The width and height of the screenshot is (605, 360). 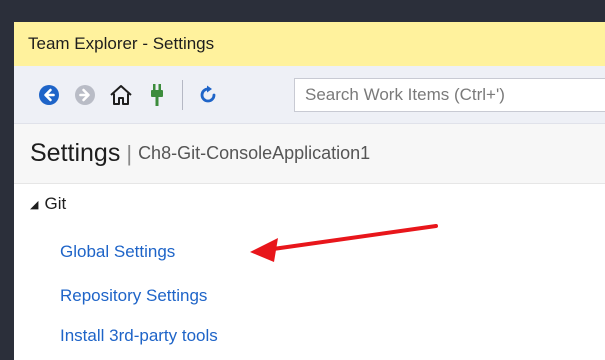 What do you see at coordinates (309, 44) in the screenshot?
I see `panel-titlebar: Team Explorer - Settings` at bounding box center [309, 44].